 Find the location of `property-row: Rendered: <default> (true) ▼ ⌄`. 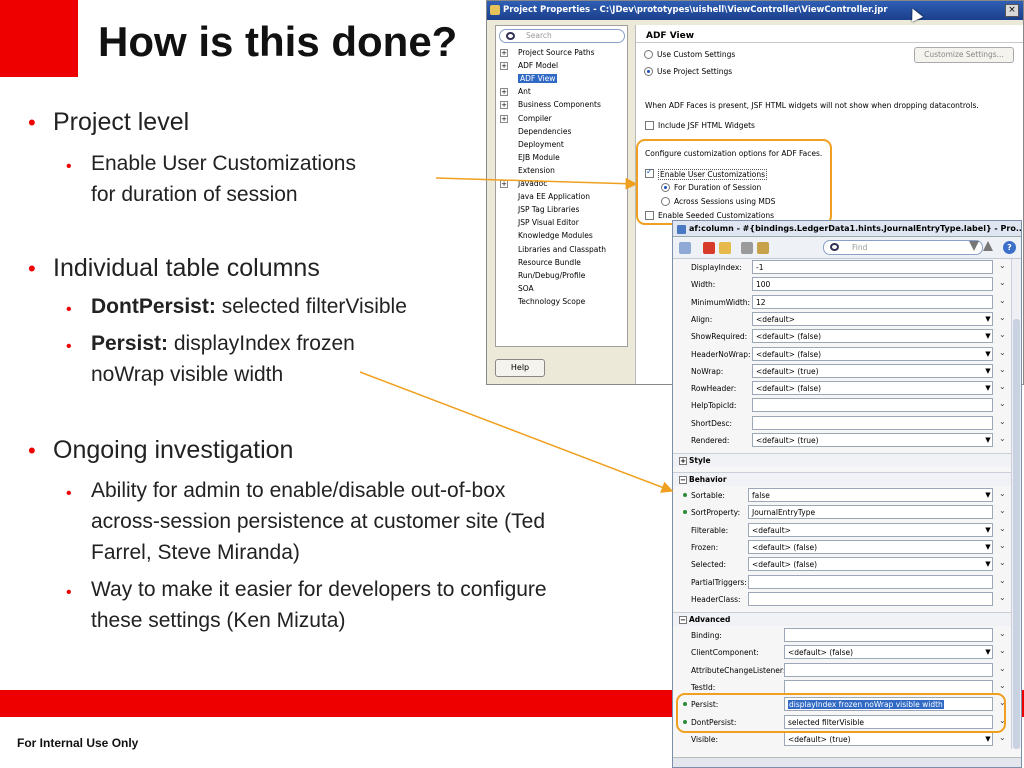

property-row: Rendered: <default> (true) ▼ ⌄ is located at coordinates (847, 440).